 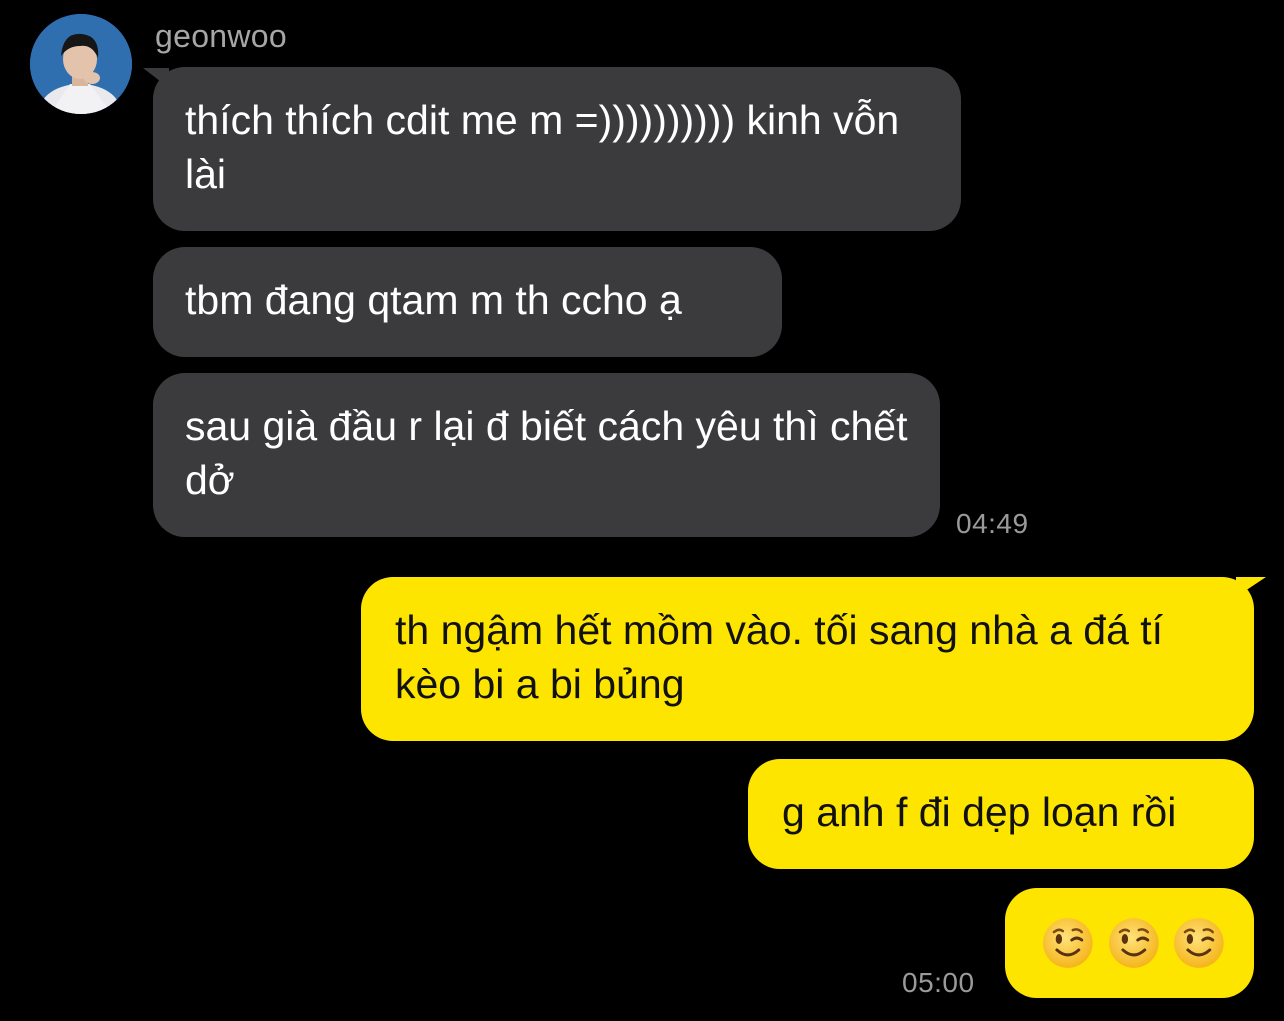 What do you see at coordinates (433, 300) in the screenshot?
I see `message-text: tbm đang qtam m th ccho ạ` at bounding box center [433, 300].